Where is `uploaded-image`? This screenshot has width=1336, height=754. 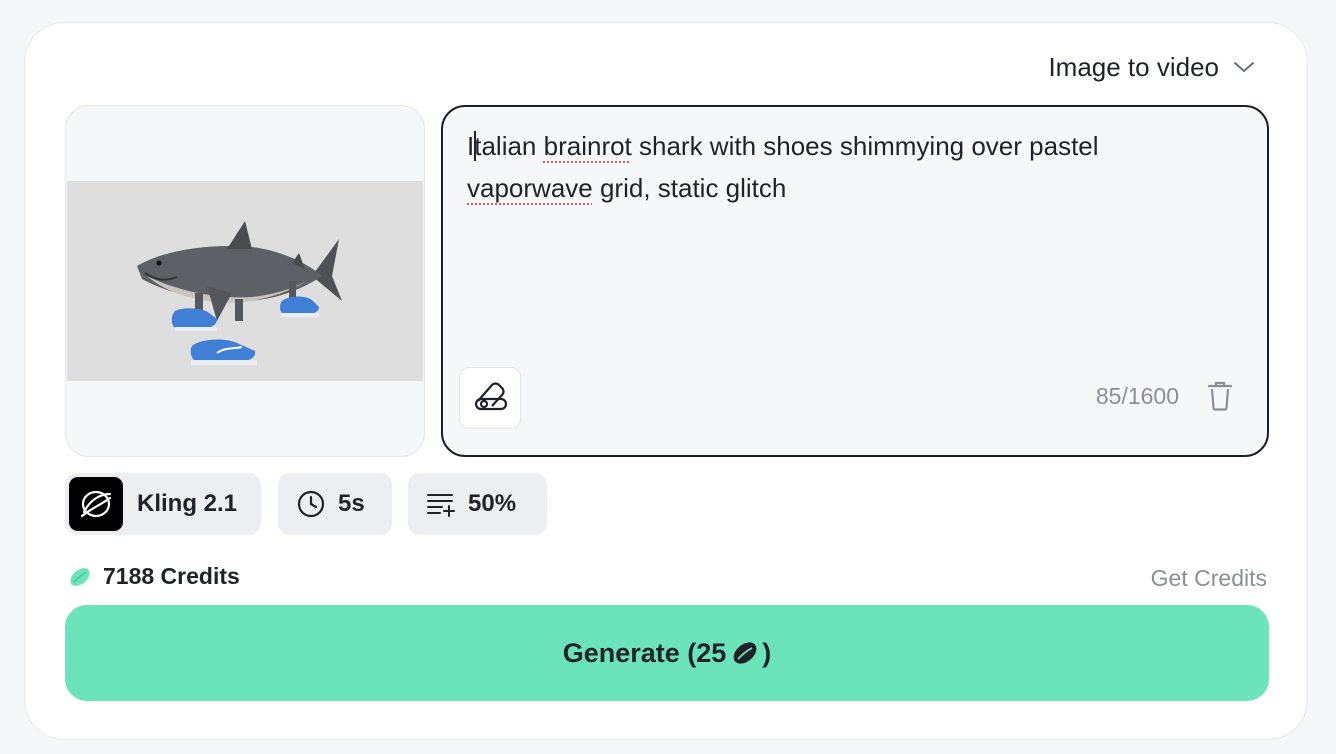
uploaded-image is located at coordinates (245, 281).